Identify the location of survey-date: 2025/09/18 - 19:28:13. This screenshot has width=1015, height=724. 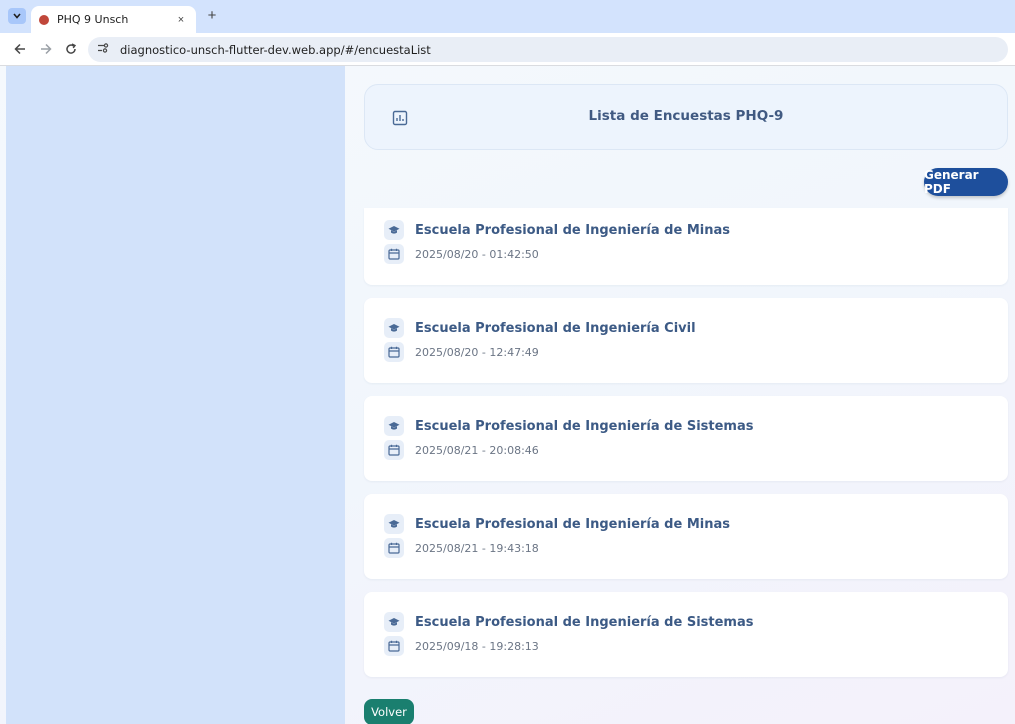
(477, 646).